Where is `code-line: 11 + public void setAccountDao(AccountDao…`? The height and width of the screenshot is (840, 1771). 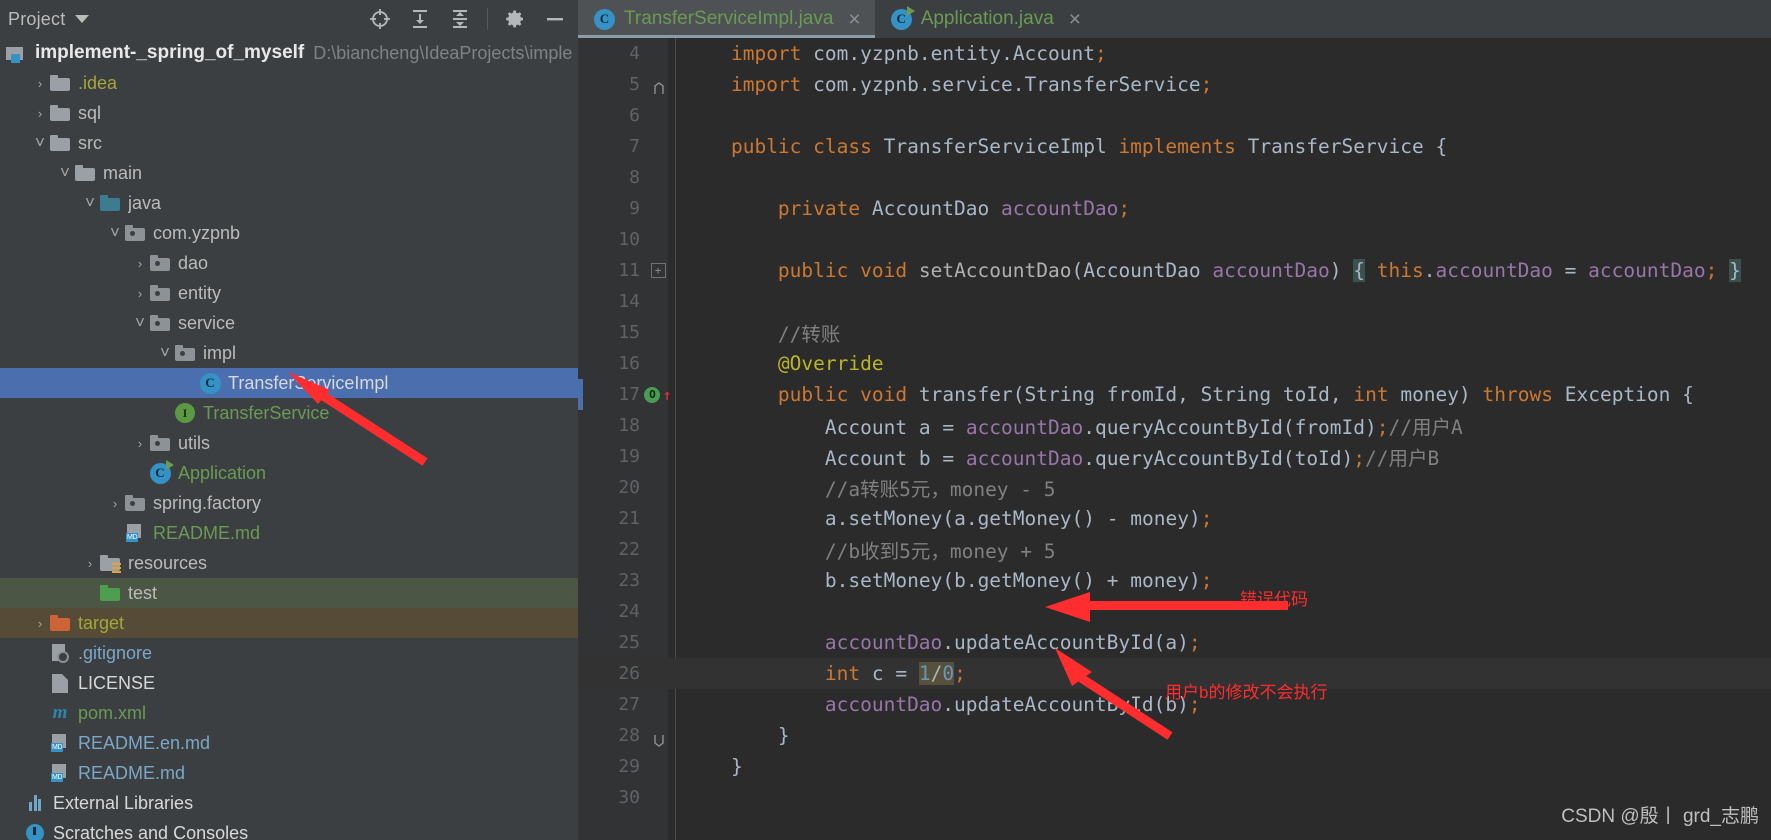
code-line: 11 + public void setAccountDao(AccountDao… is located at coordinates (1174, 270).